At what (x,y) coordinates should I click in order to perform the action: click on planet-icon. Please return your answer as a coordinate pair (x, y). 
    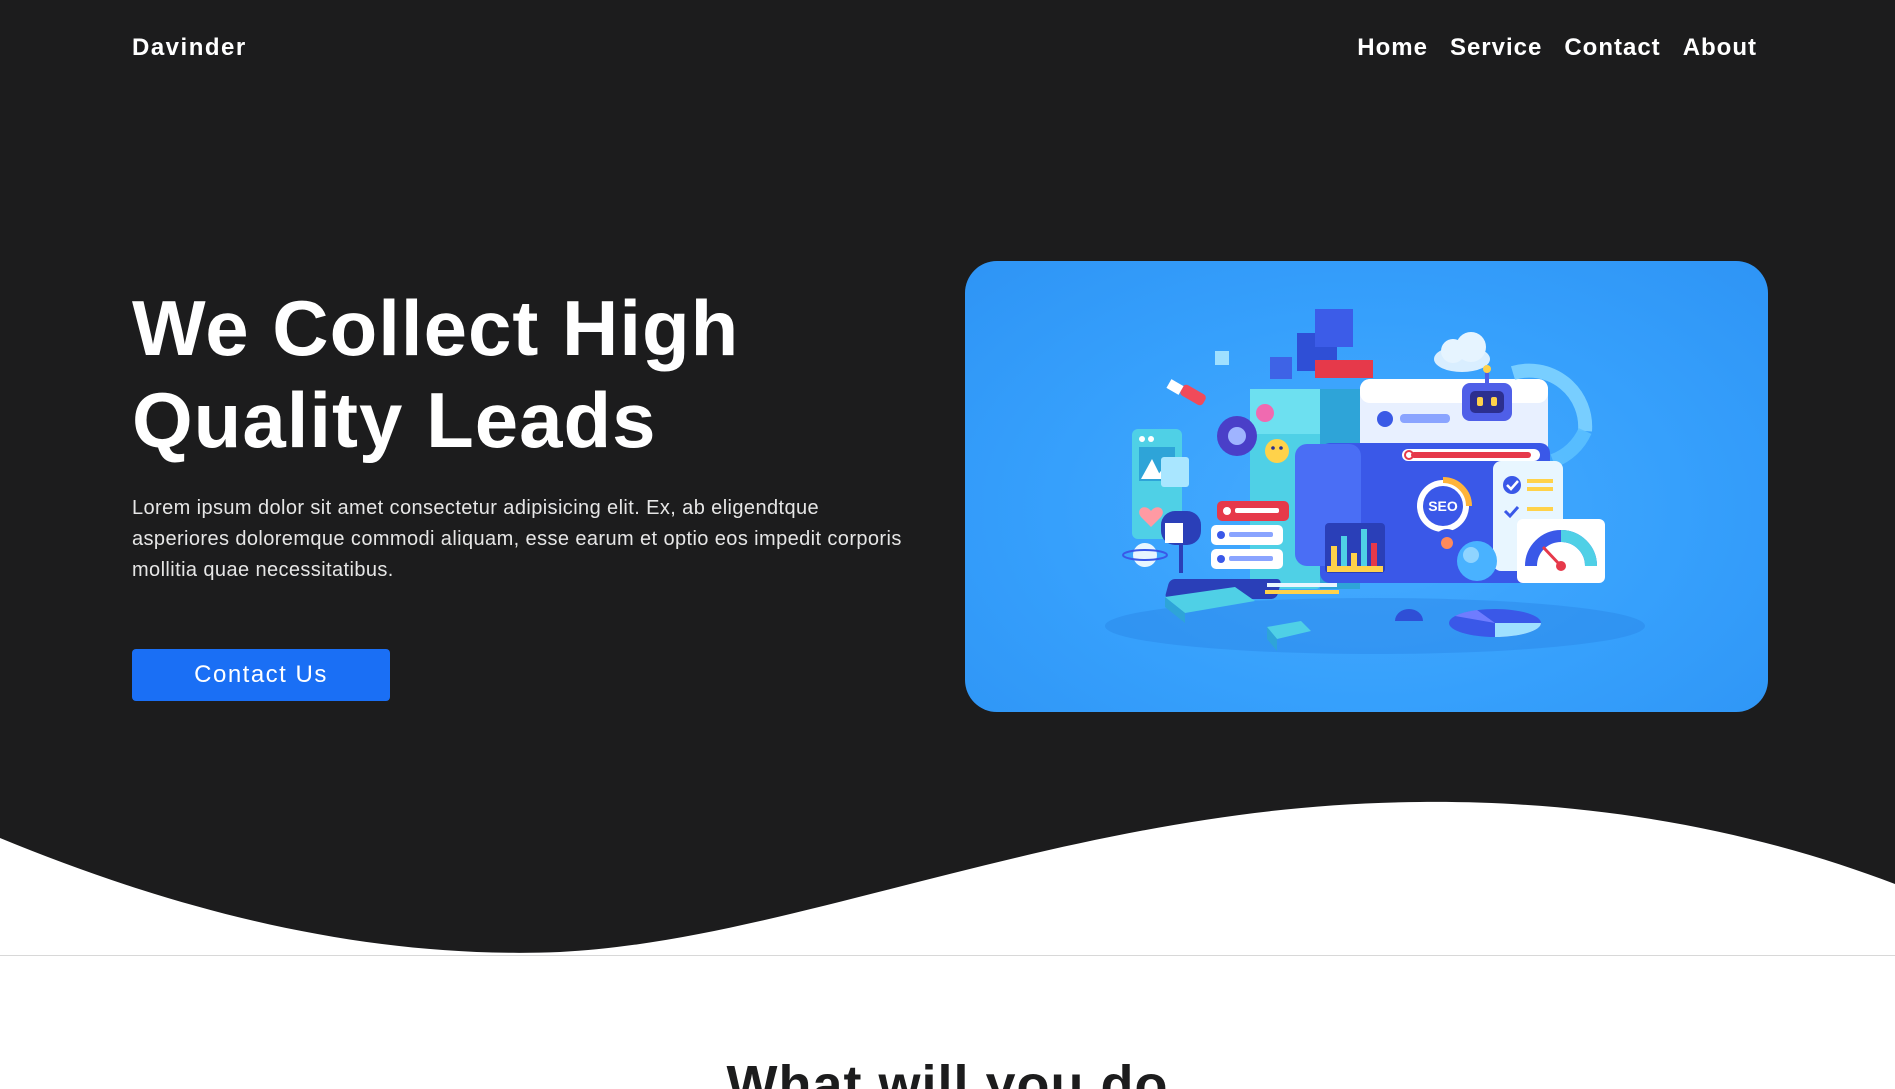
    Looking at the image, I should click on (1145, 555).